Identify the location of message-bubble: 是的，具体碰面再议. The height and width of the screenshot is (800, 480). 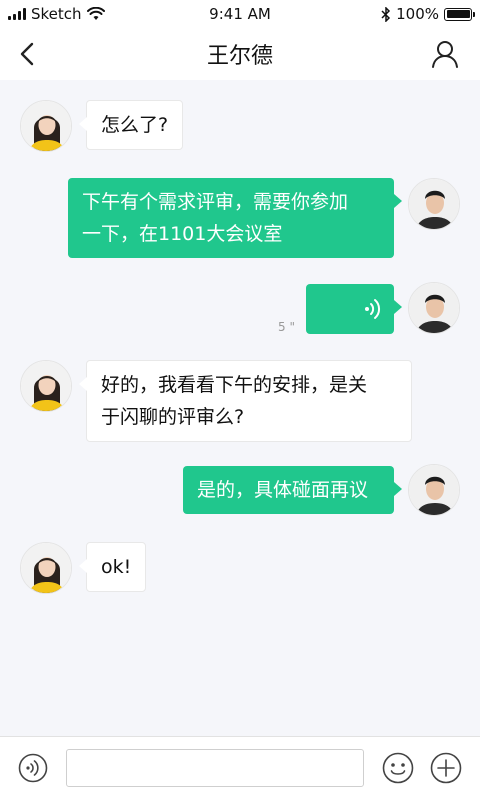
(292, 490).